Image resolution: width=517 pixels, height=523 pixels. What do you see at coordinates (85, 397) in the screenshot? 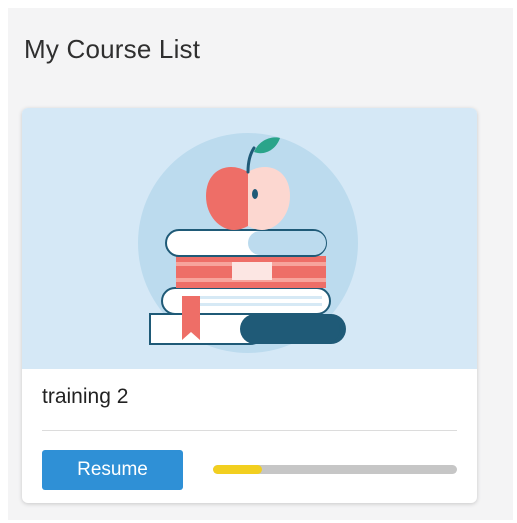
I see `course-title: training 2` at bounding box center [85, 397].